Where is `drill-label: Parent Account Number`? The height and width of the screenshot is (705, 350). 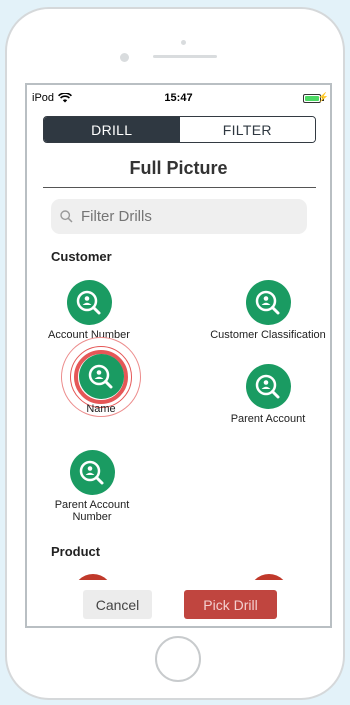 drill-label: Parent Account Number is located at coordinates (92, 511).